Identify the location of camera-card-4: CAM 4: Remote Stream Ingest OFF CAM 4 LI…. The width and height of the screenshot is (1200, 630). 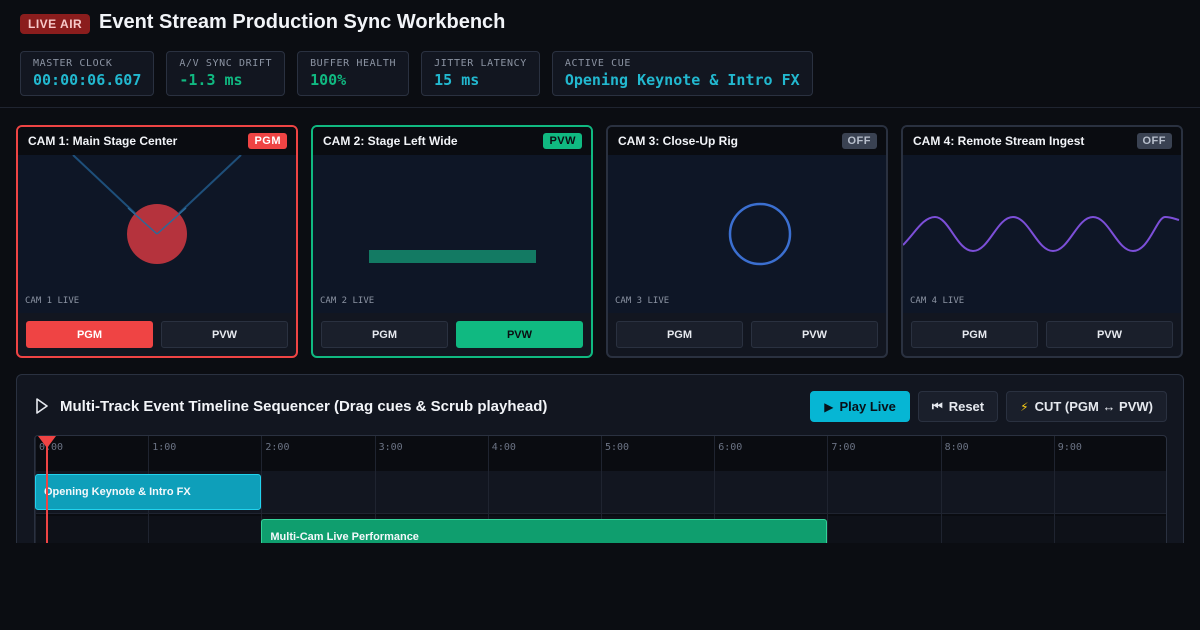
(1042, 241).